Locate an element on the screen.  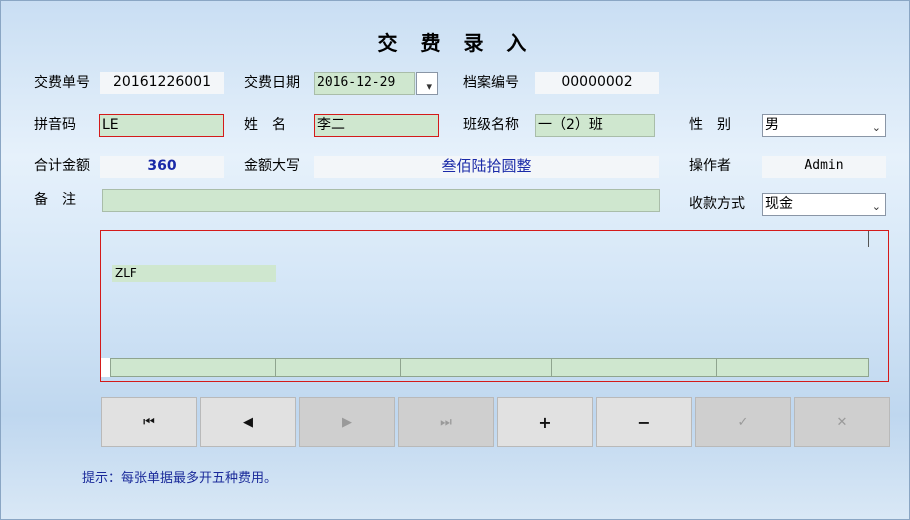
pay-date-label: 交费日期 is located at coordinates (272, 83).